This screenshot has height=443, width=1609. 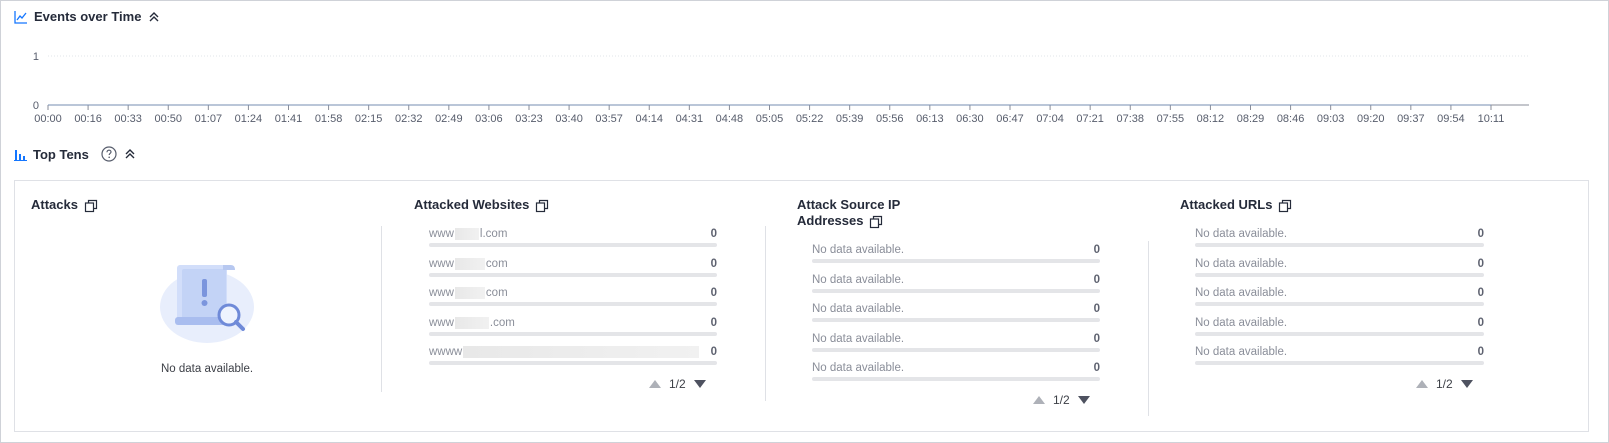 I want to click on top-tens-title: Top Tens, so click(x=61, y=154).